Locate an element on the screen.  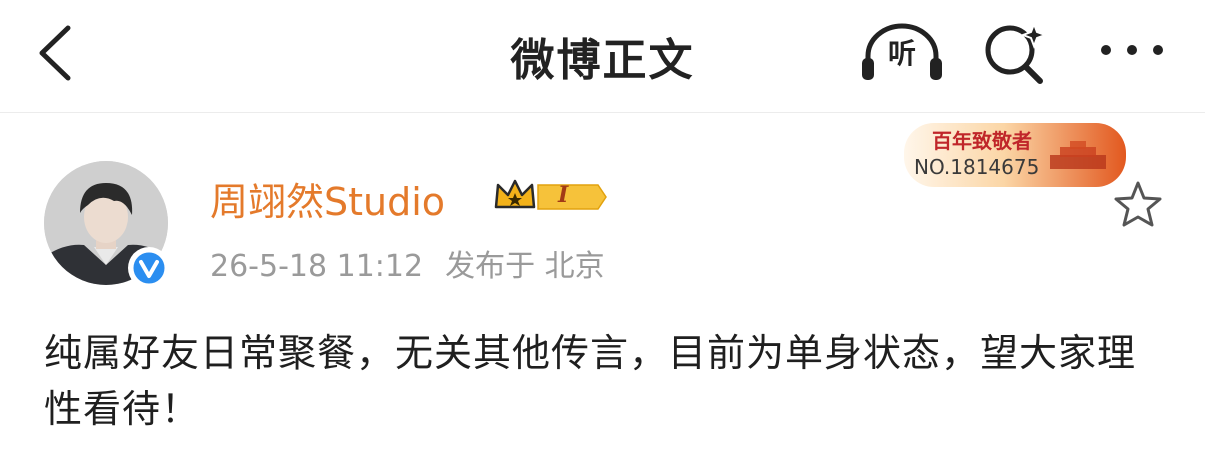
post-meta: 26-5-18 11:12 发布于 北京 is located at coordinates (407, 263).